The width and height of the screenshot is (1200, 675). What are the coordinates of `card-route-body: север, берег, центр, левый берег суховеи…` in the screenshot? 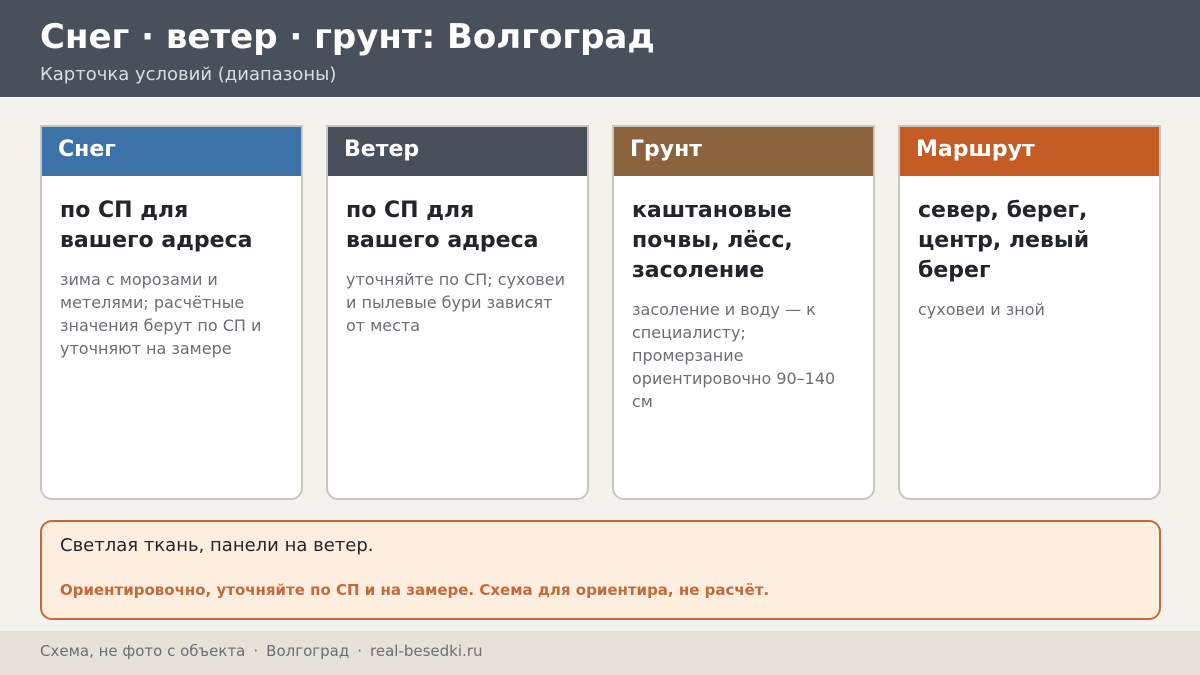 It's located at (1029, 248).